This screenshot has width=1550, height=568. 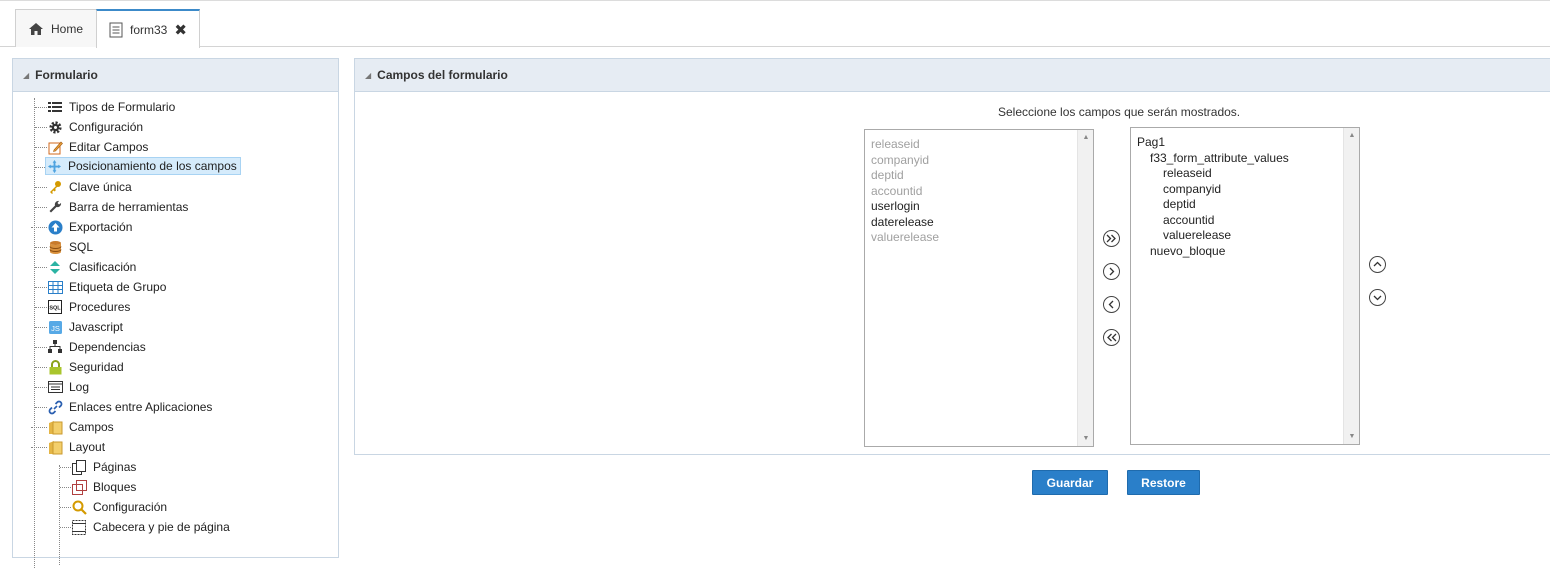 I want to click on tree-item-label: Procedures, so click(x=100, y=307).